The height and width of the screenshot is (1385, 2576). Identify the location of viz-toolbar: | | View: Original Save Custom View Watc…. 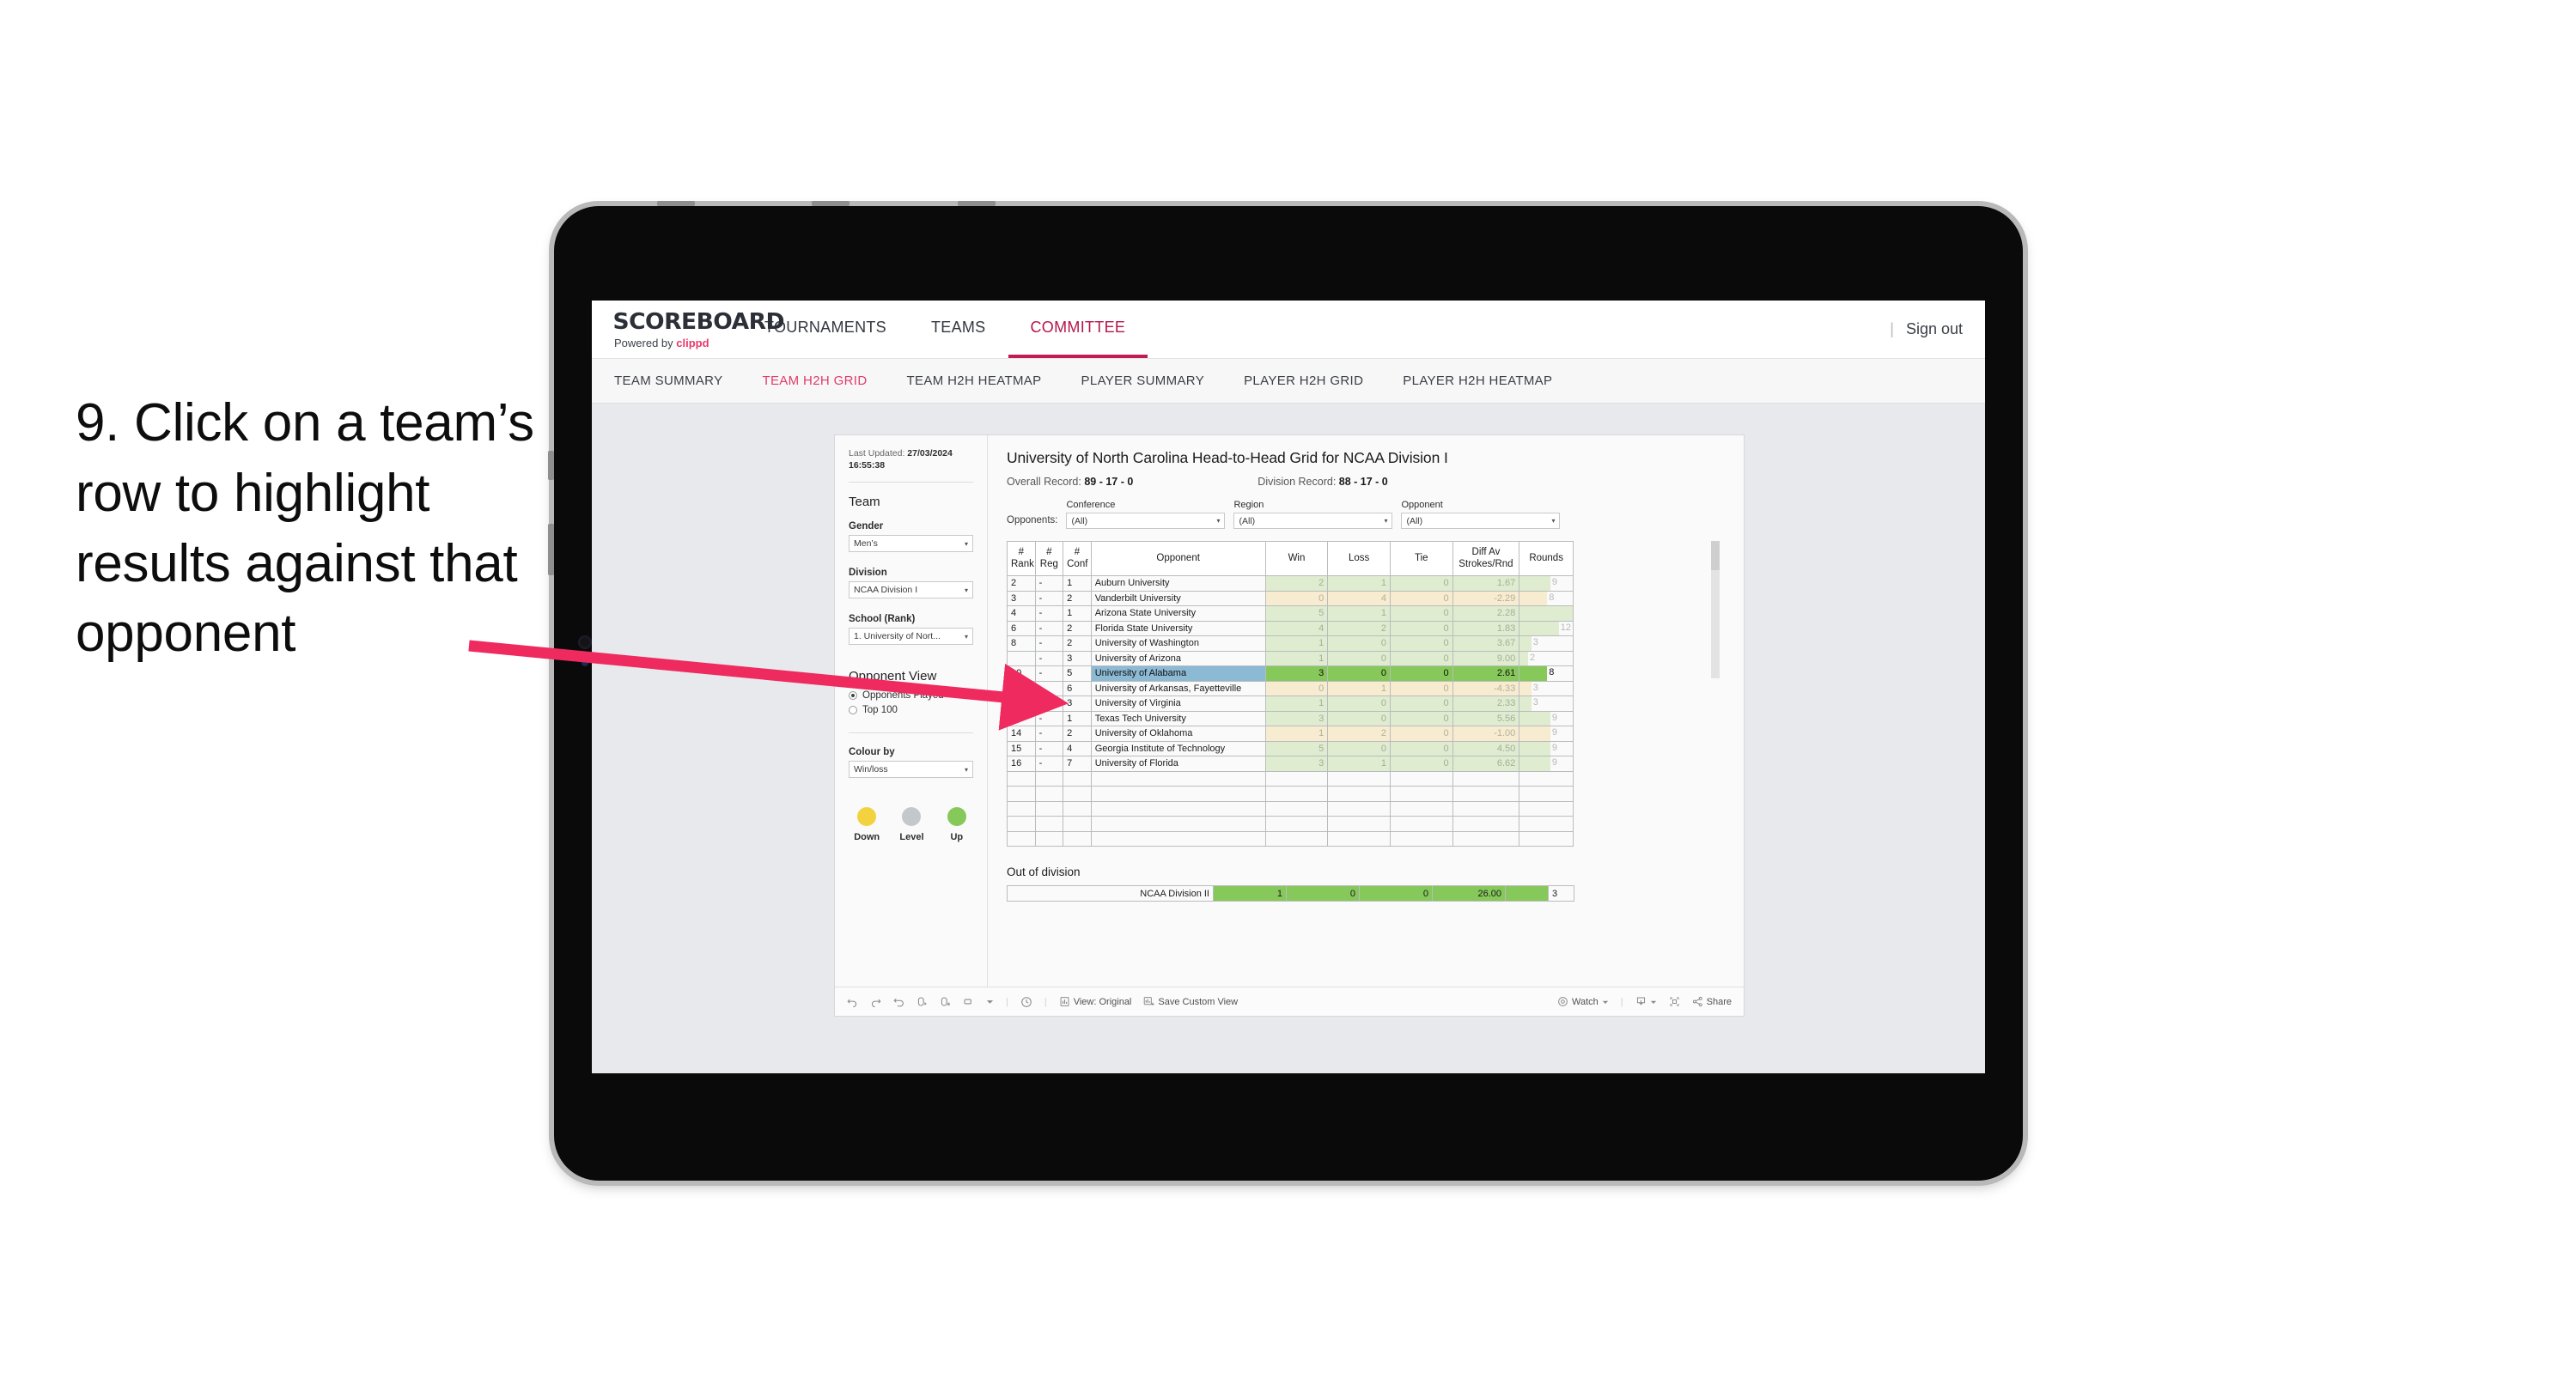
(1289, 1001).